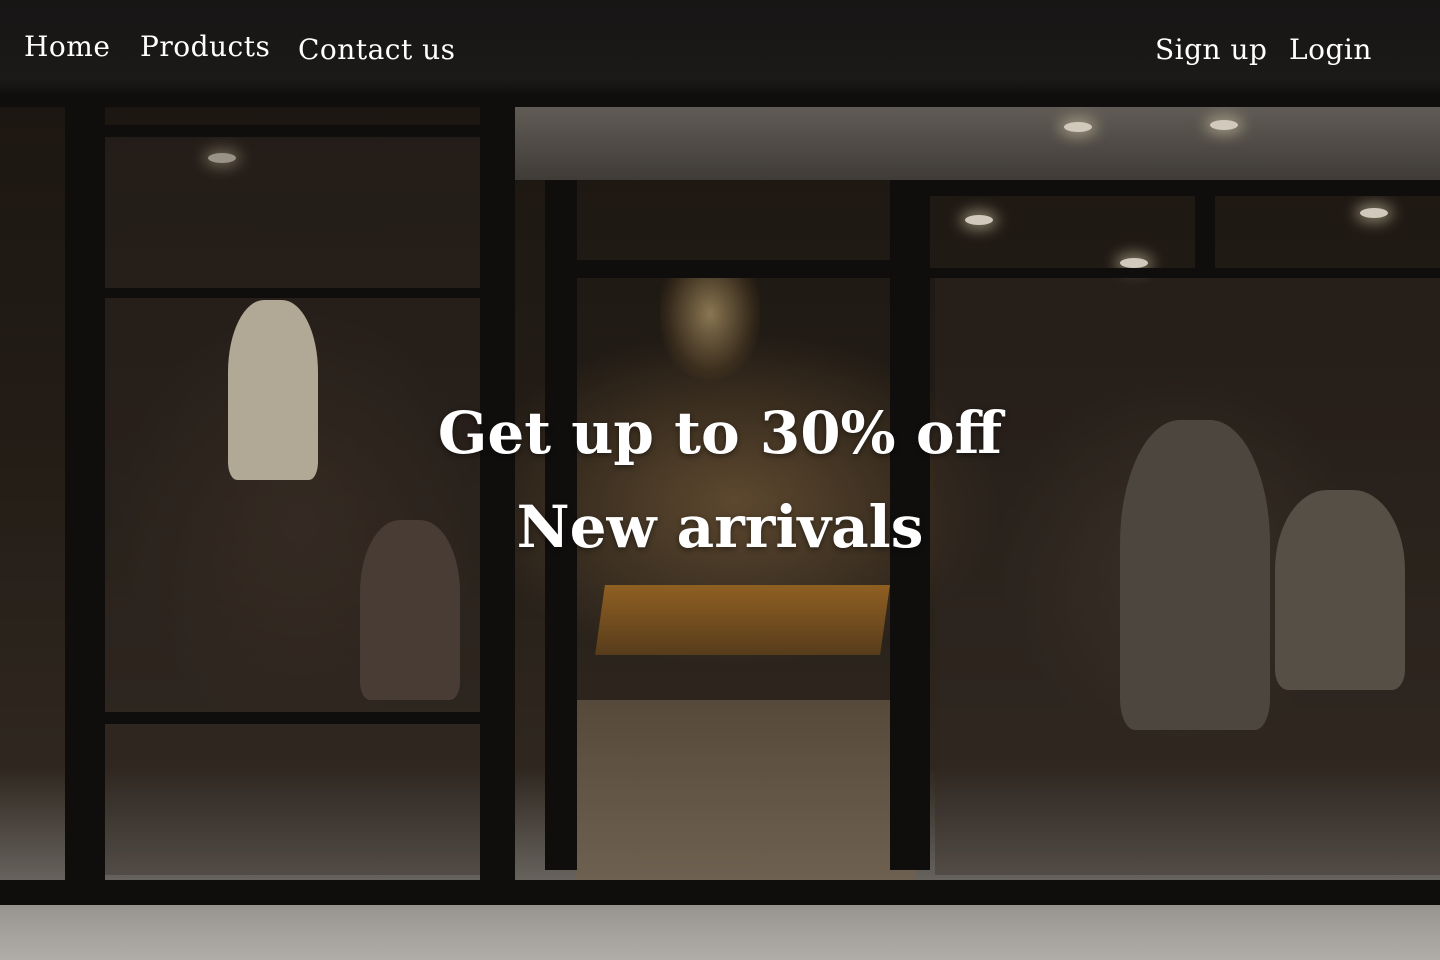  What do you see at coordinates (377, 50) in the screenshot?
I see `nav-contact-link: Contact us` at bounding box center [377, 50].